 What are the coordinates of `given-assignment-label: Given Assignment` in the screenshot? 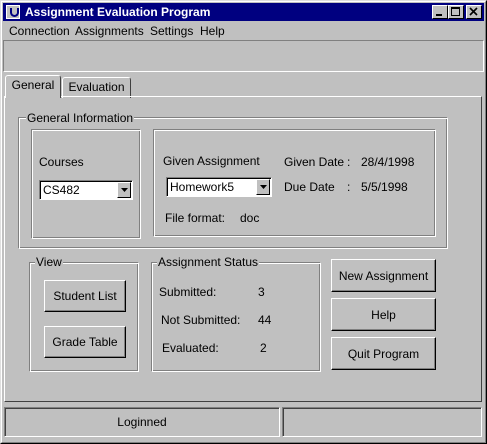 It's located at (211, 161).